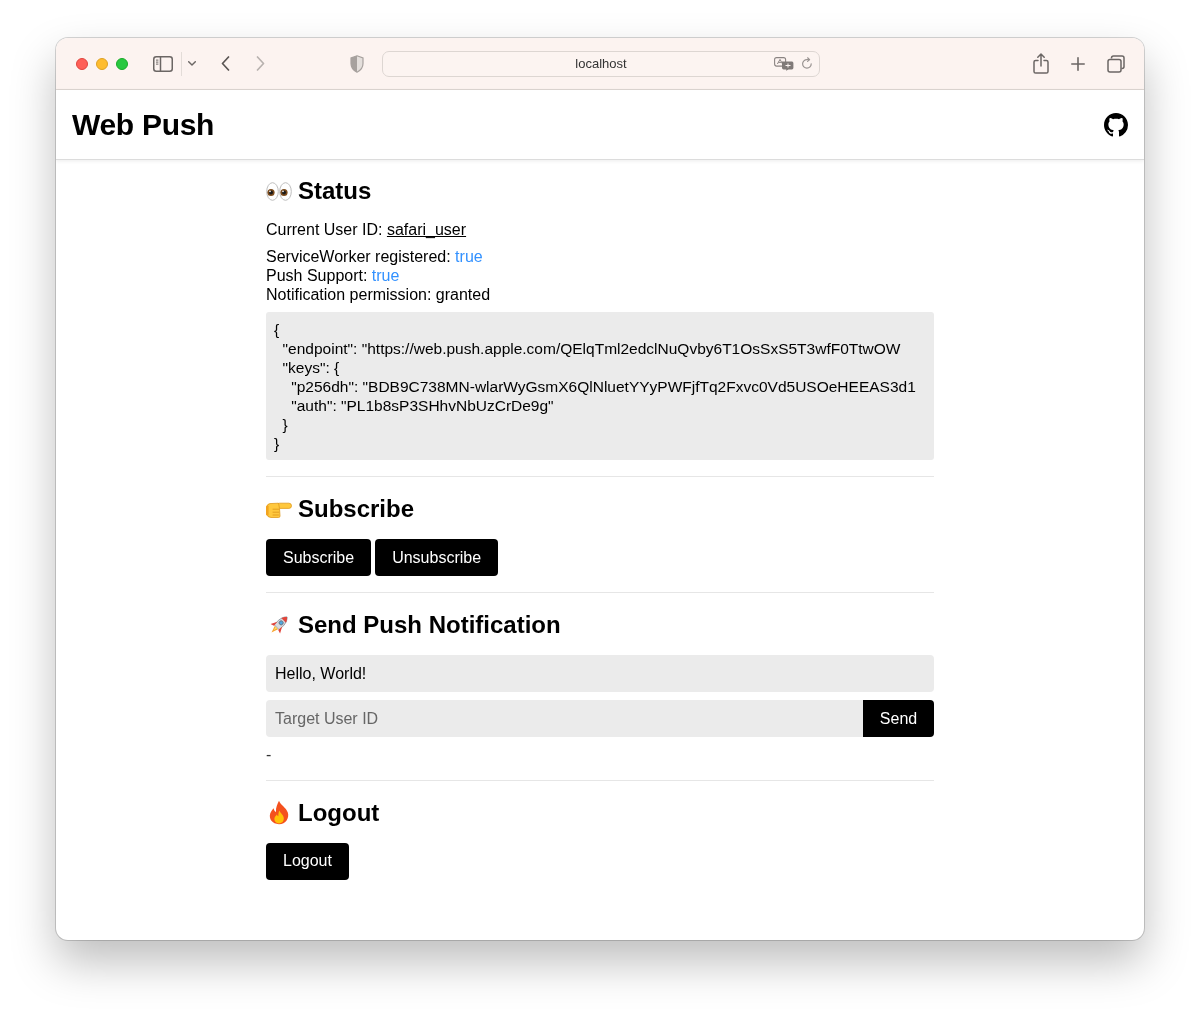 The image size is (1200, 1015). I want to click on chevron-down-icon, so click(192, 63).